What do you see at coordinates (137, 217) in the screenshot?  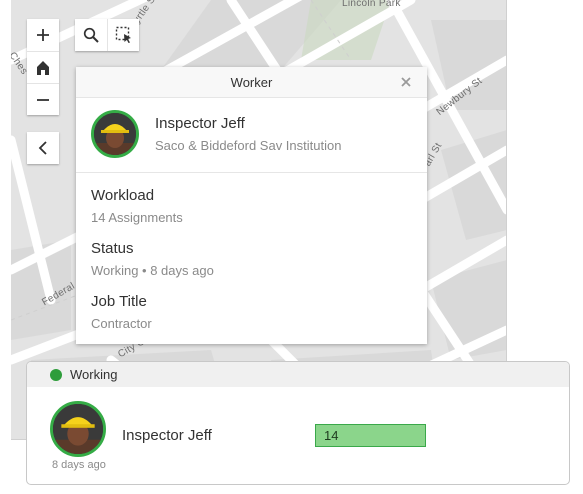 I see `field-value: 14 Assignments` at bounding box center [137, 217].